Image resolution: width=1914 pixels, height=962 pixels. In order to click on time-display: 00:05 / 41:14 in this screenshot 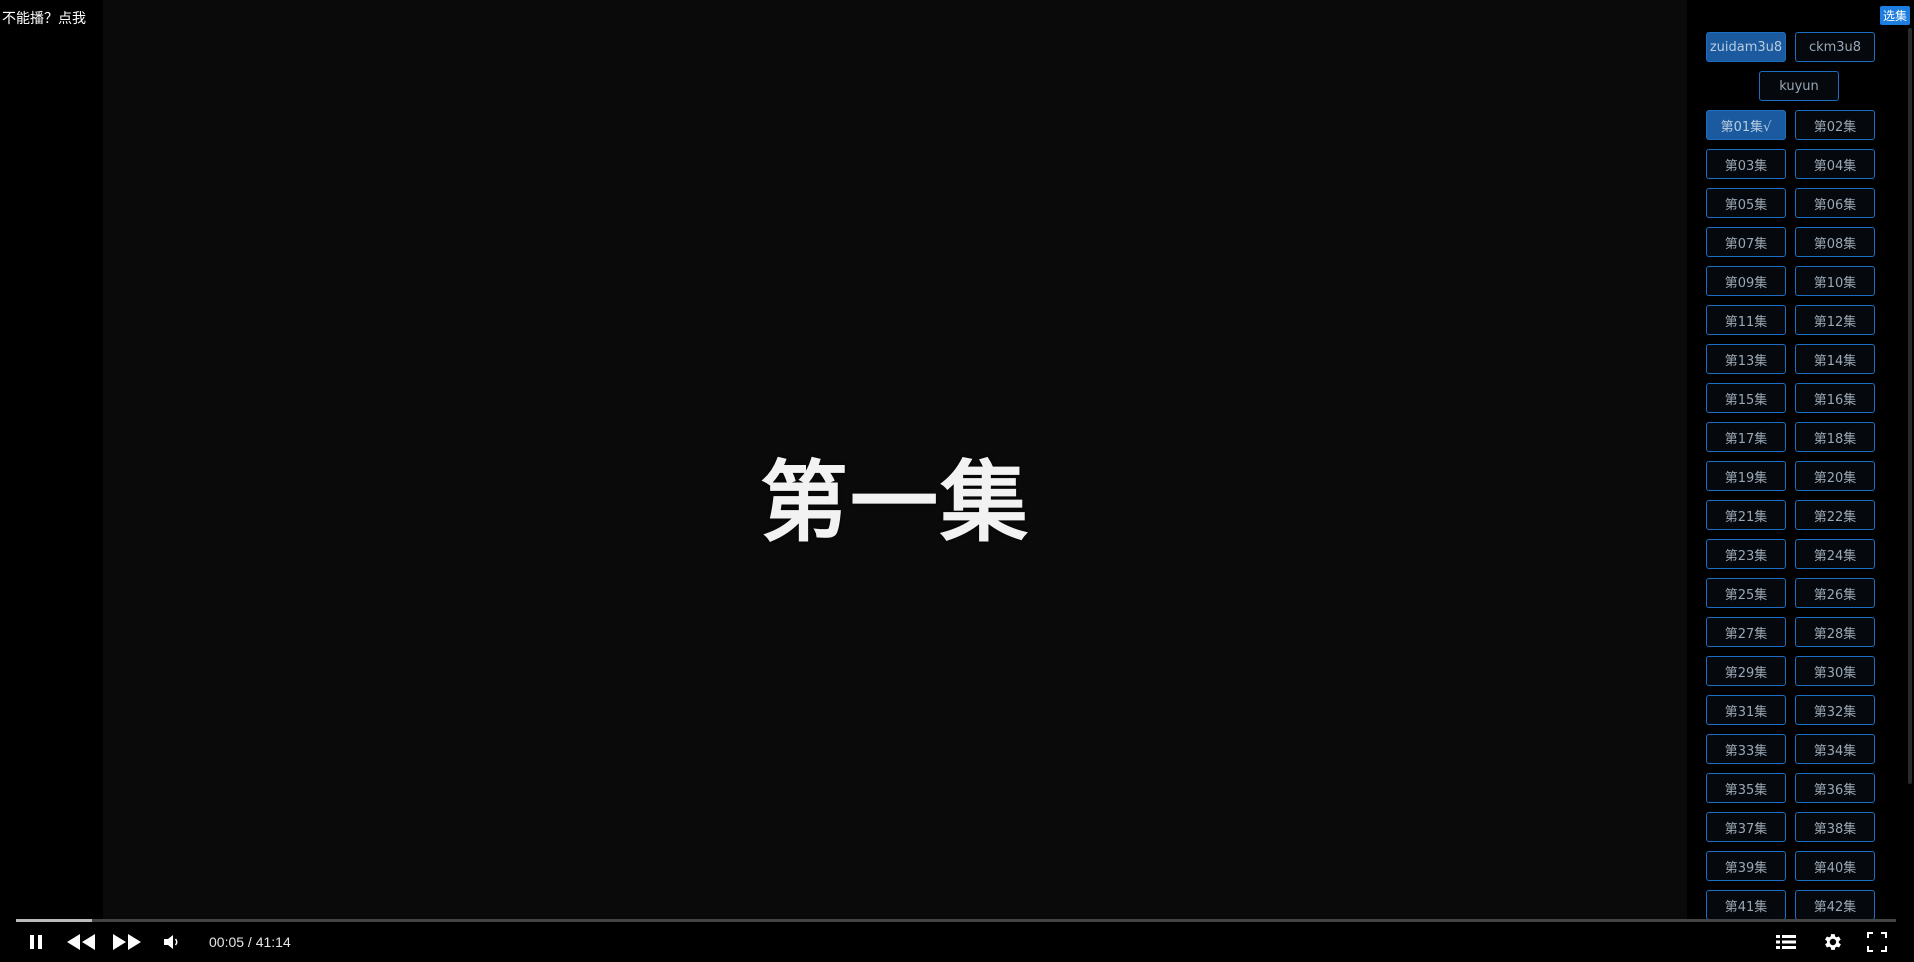, I will do `click(250, 942)`.